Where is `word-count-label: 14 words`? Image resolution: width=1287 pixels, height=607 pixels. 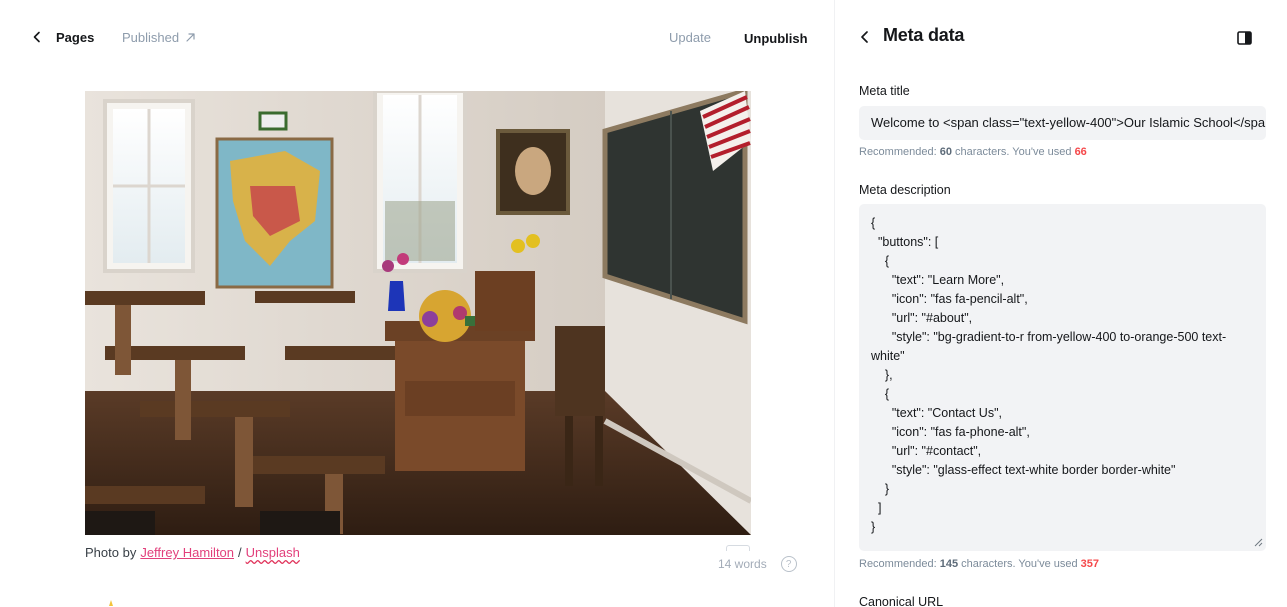
word-count-label: 14 words is located at coordinates (742, 564).